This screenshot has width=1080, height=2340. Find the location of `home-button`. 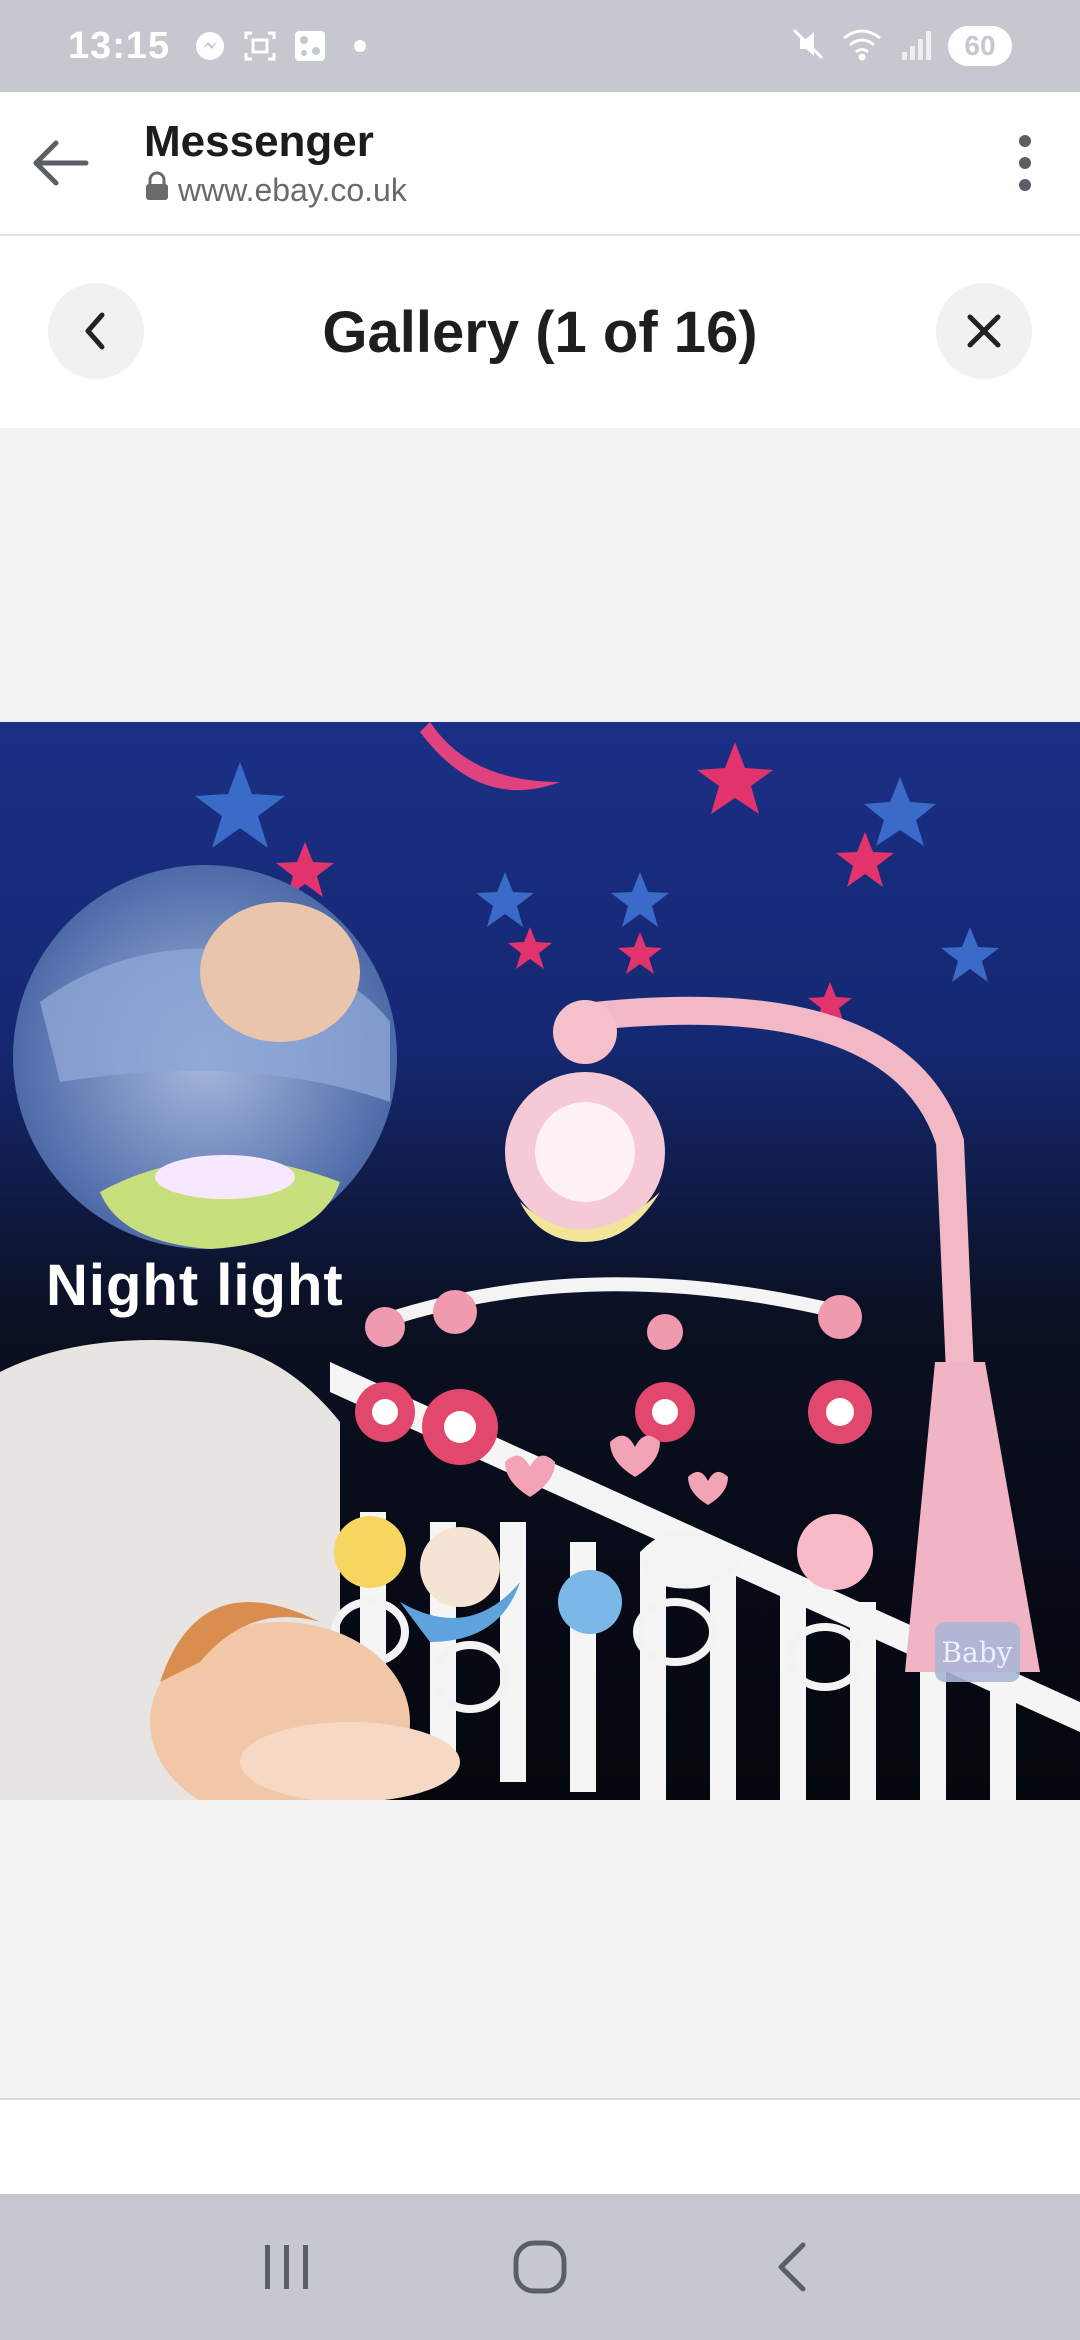

home-button is located at coordinates (540, 2267).